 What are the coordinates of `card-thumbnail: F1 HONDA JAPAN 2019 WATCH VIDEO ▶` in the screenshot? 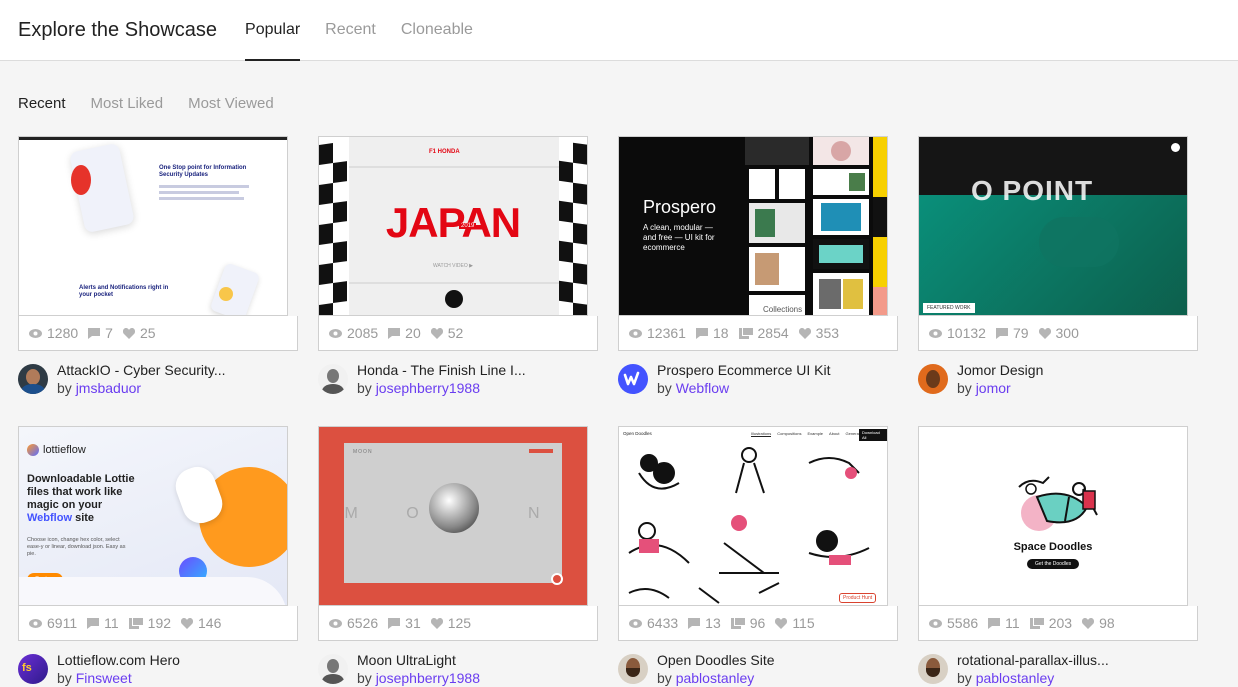 It's located at (453, 226).